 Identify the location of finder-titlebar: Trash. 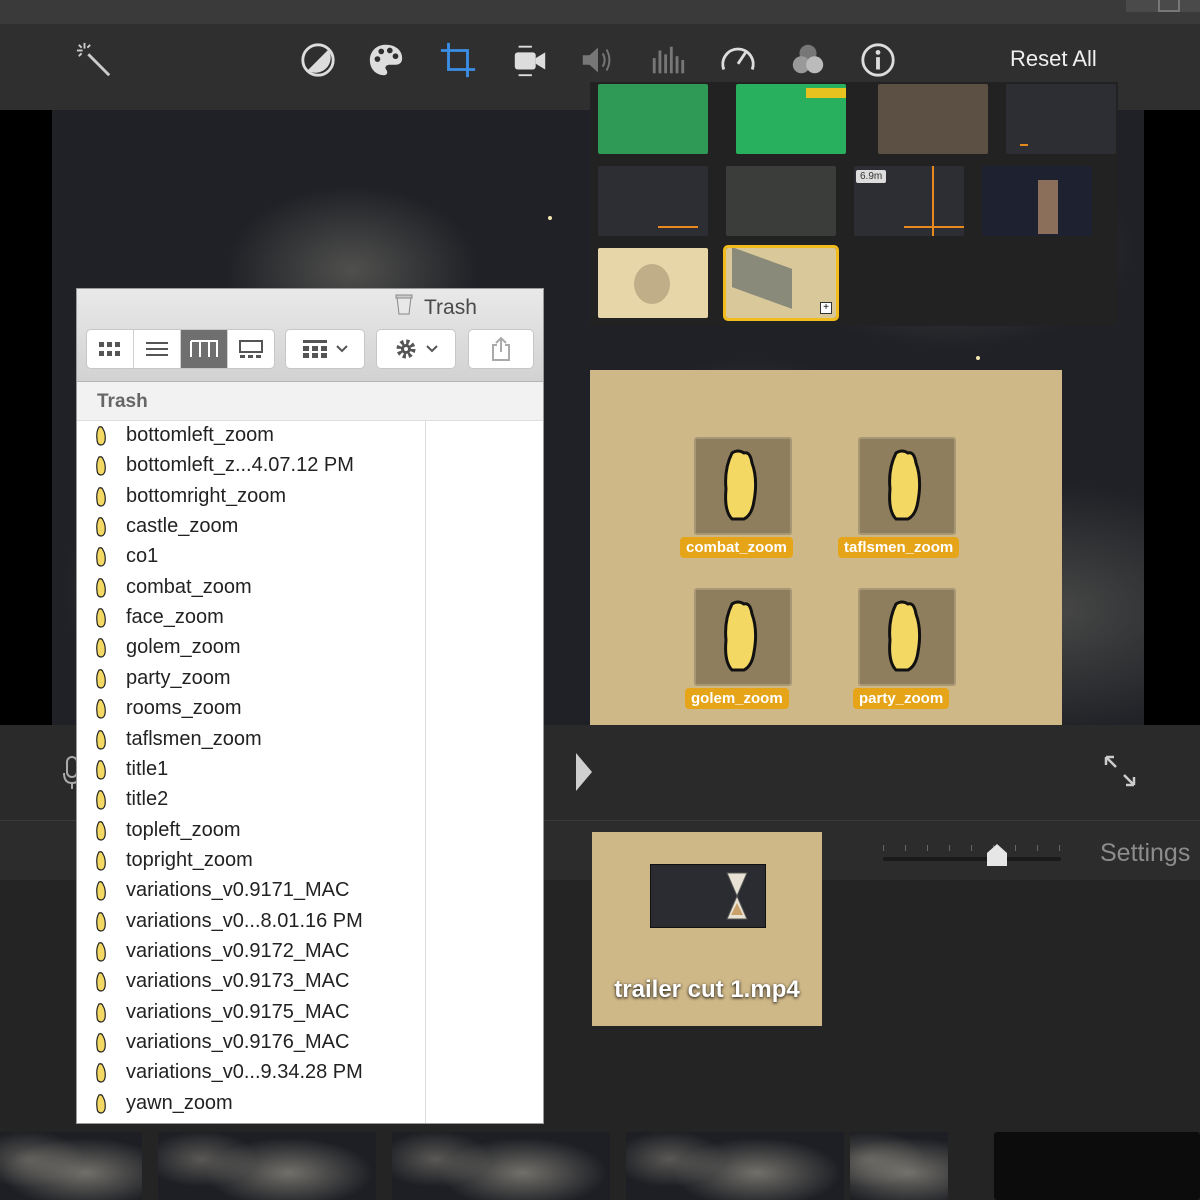
(310, 335).